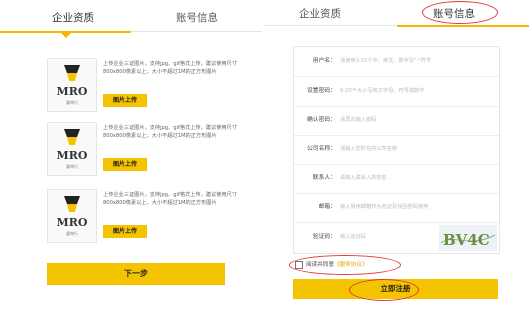 This screenshot has height=317, width=529. What do you see at coordinates (321, 120) in the screenshot?
I see `confirm-password-label: 确认密码：` at bounding box center [321, 120].